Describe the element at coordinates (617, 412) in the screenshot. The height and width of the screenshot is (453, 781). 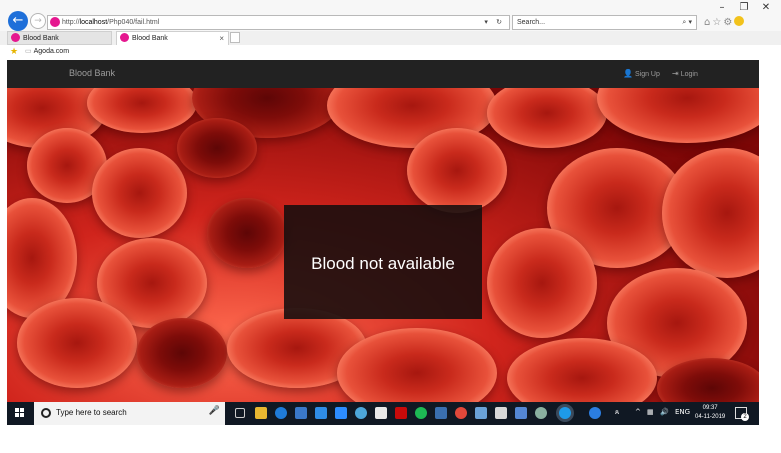
I see `people-icon: ጰ` at that location.